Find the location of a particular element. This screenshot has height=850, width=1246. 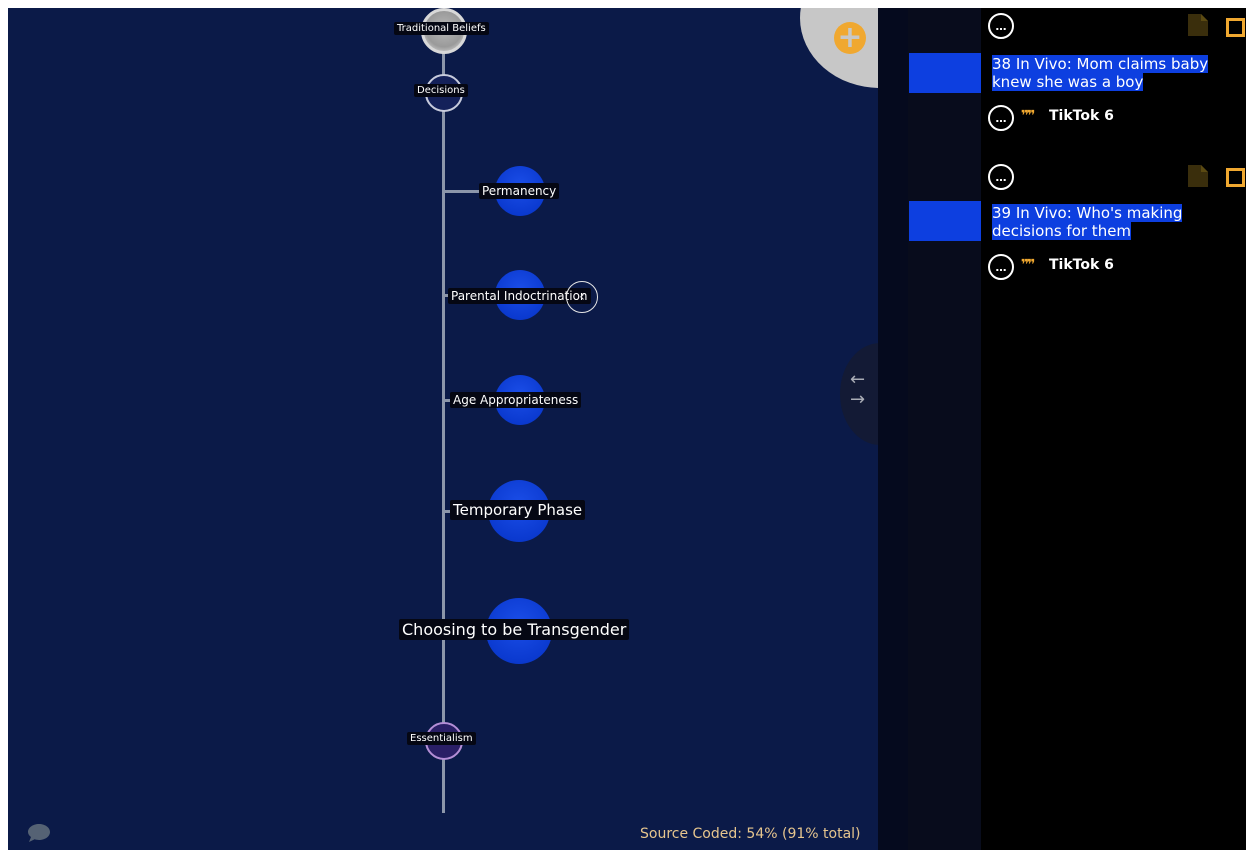

code-1-source-name: TikTok 6 is located at coordinates (1081, 116).